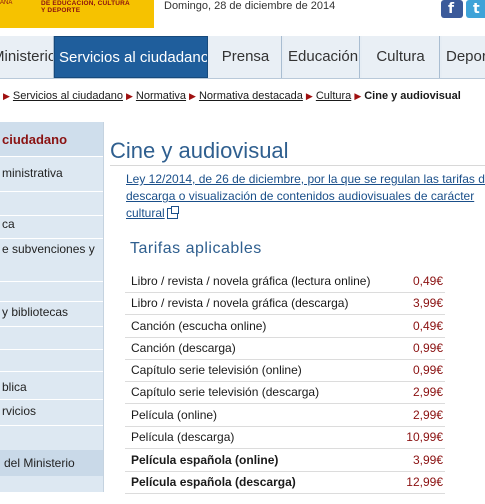 The width and height of the screenshot is (485, 504). I want to click on sidebar-item: rvicios, so click(51, 415).